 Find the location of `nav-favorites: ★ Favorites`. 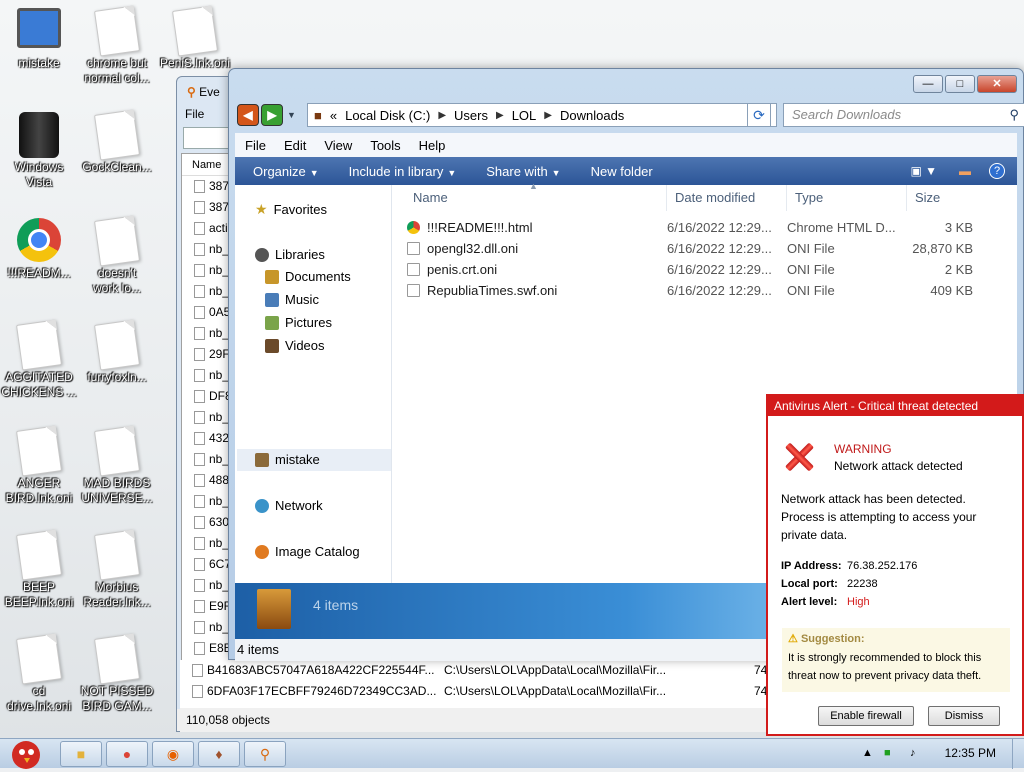

nav-favorites: ★ Favorites is located at coordinates (291, 209).